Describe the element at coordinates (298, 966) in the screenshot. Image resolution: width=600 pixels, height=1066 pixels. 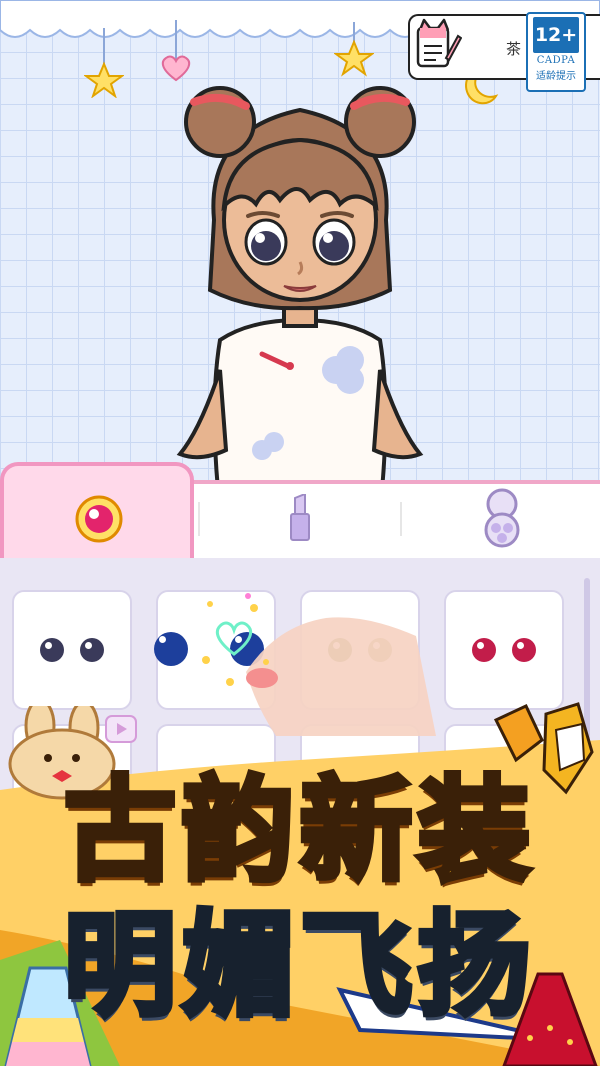
I see `banner-title-line-2: 明媚飞扬` at that location.